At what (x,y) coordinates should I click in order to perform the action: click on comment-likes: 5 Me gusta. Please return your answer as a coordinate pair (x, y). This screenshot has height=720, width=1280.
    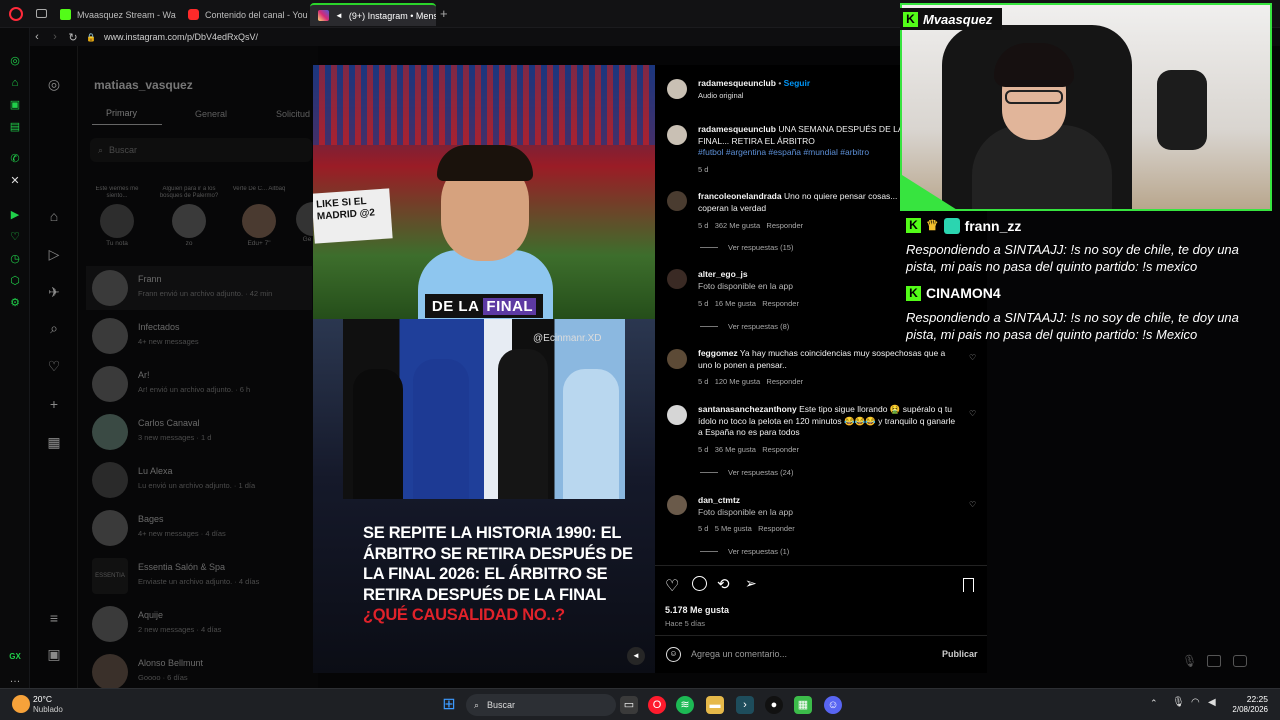
    Looking at the image, I should click on (733, 528).